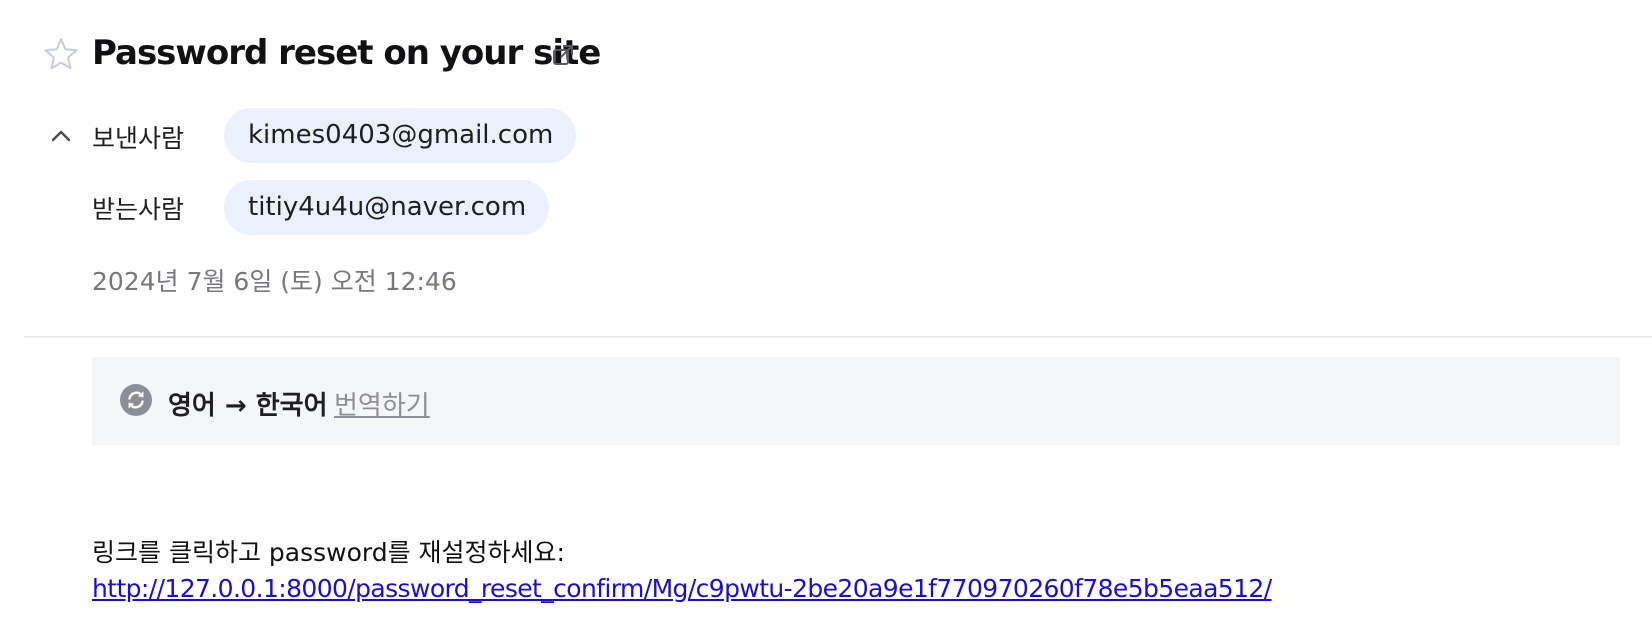 Image resolution: width=1652 pixels, height=644 pixels. Describe the element at coordinates (838, 337) in the screenshot. I see `header-divider` at that location.